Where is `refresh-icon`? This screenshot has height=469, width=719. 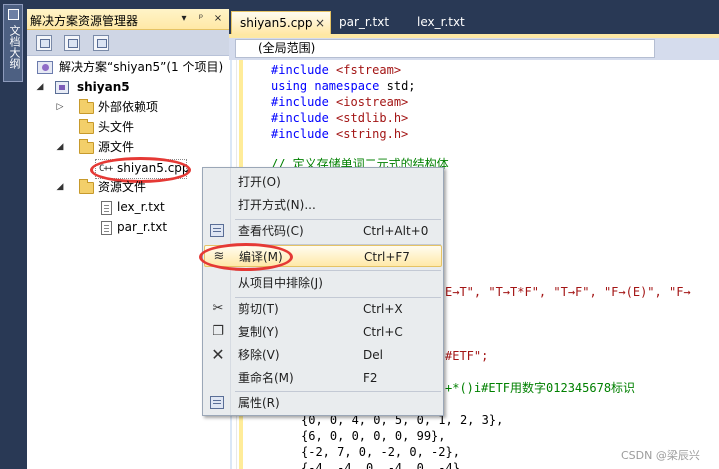 refresh-icon is located at coordinates (72, 43).